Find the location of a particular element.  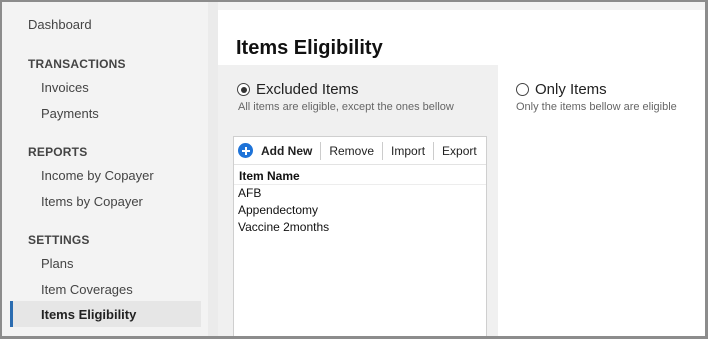

sidebar-item-item-coverages: Item Coverages is located at coordinates (87, 289).